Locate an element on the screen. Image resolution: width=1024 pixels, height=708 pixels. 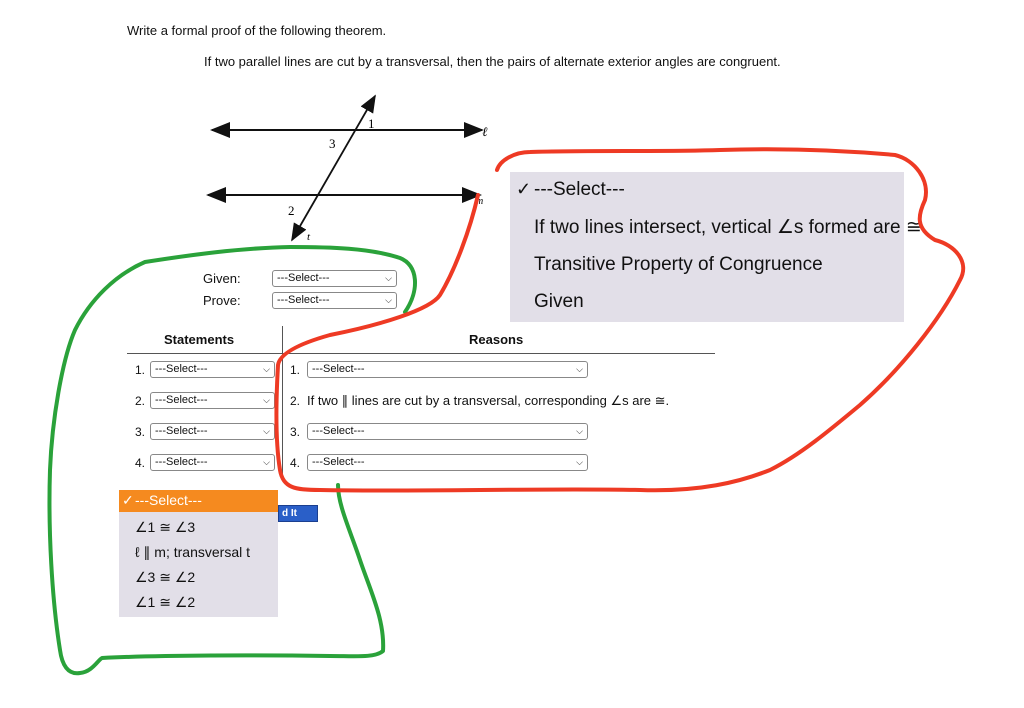
prove-label: Prove: is located at coordinates (222, 300).